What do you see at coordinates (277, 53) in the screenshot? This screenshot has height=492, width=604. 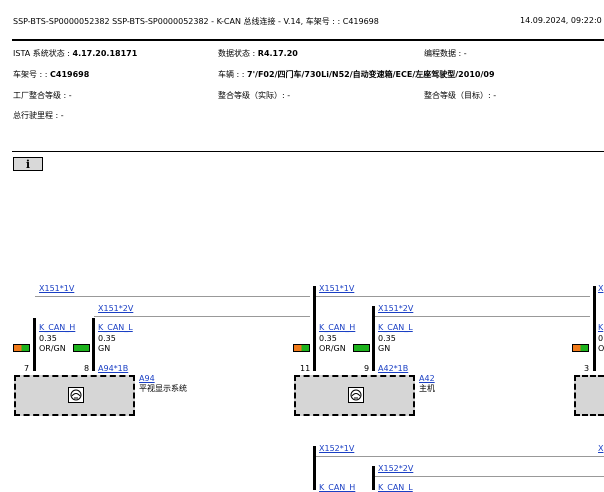 I see `data-status-value: R4.17.20` at bounding box center [277, 53].